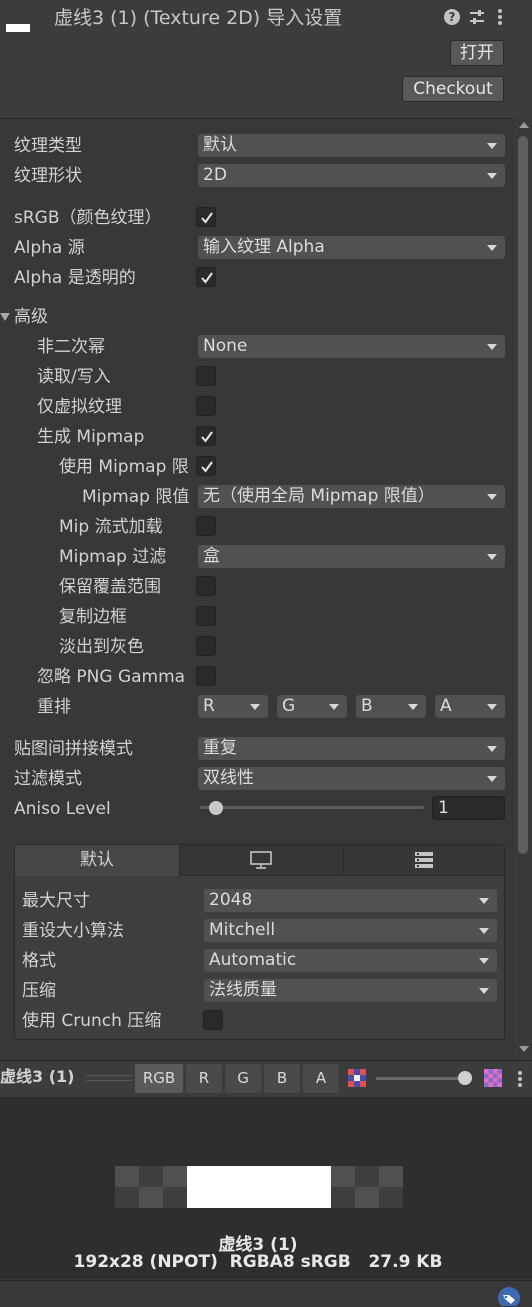 The height and width of the screenshot is (1307, 532). I want to click on resize-algorithm-dropdown: Mitchell, so click(350, 930).